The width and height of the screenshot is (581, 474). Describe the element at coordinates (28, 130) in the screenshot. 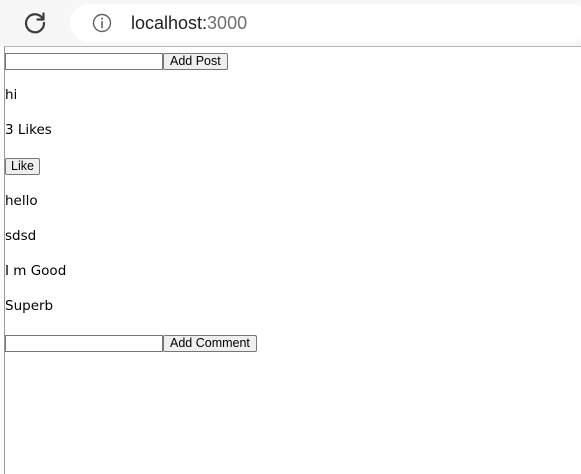

I see `likes-count: 3 Likes` at that location.